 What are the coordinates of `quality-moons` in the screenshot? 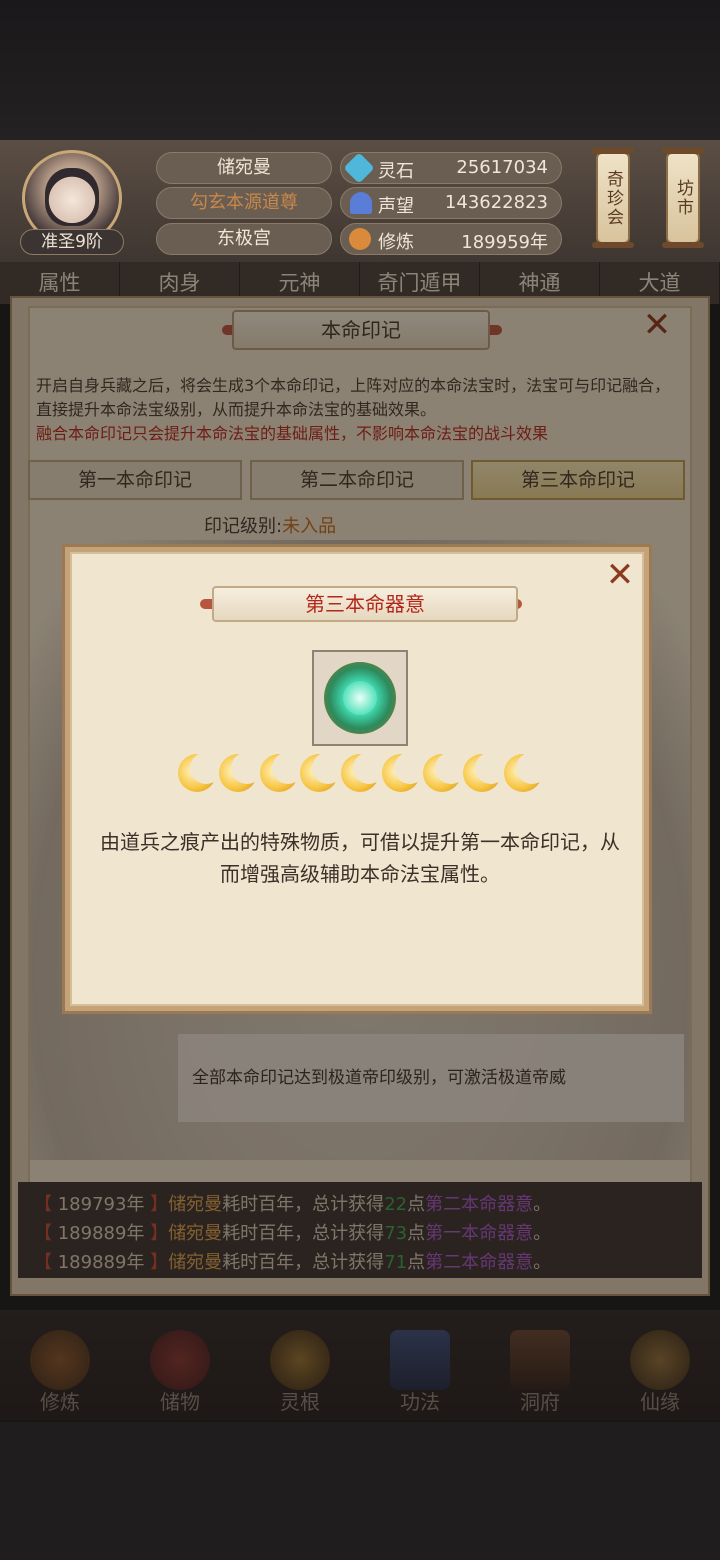 It's located at (363, 775).